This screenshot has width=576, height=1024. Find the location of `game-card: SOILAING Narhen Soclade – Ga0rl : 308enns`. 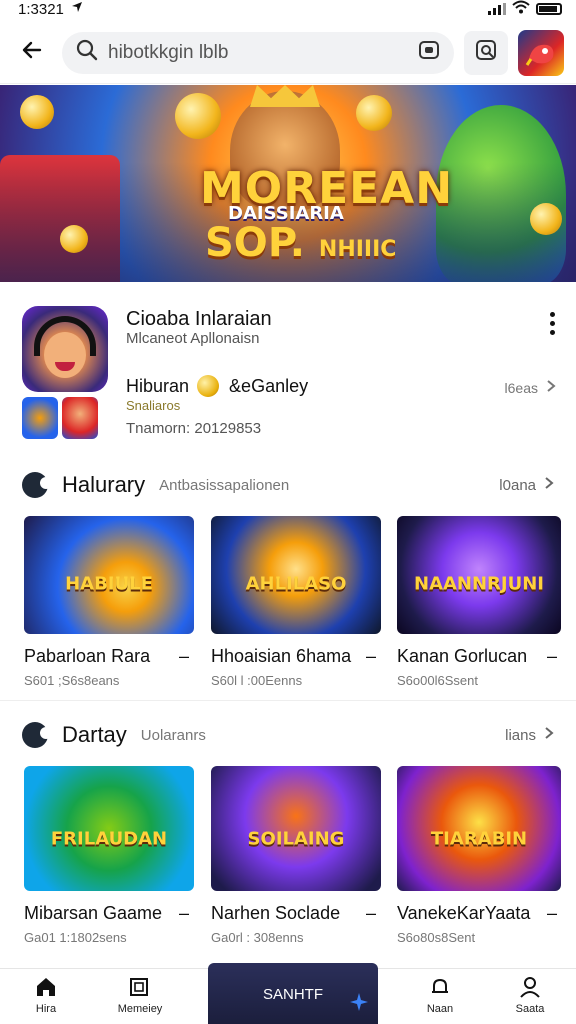

game-card: SOILAING Narhen Soclade – Ga0rl : 308enns is located at coordinates (296, 855).